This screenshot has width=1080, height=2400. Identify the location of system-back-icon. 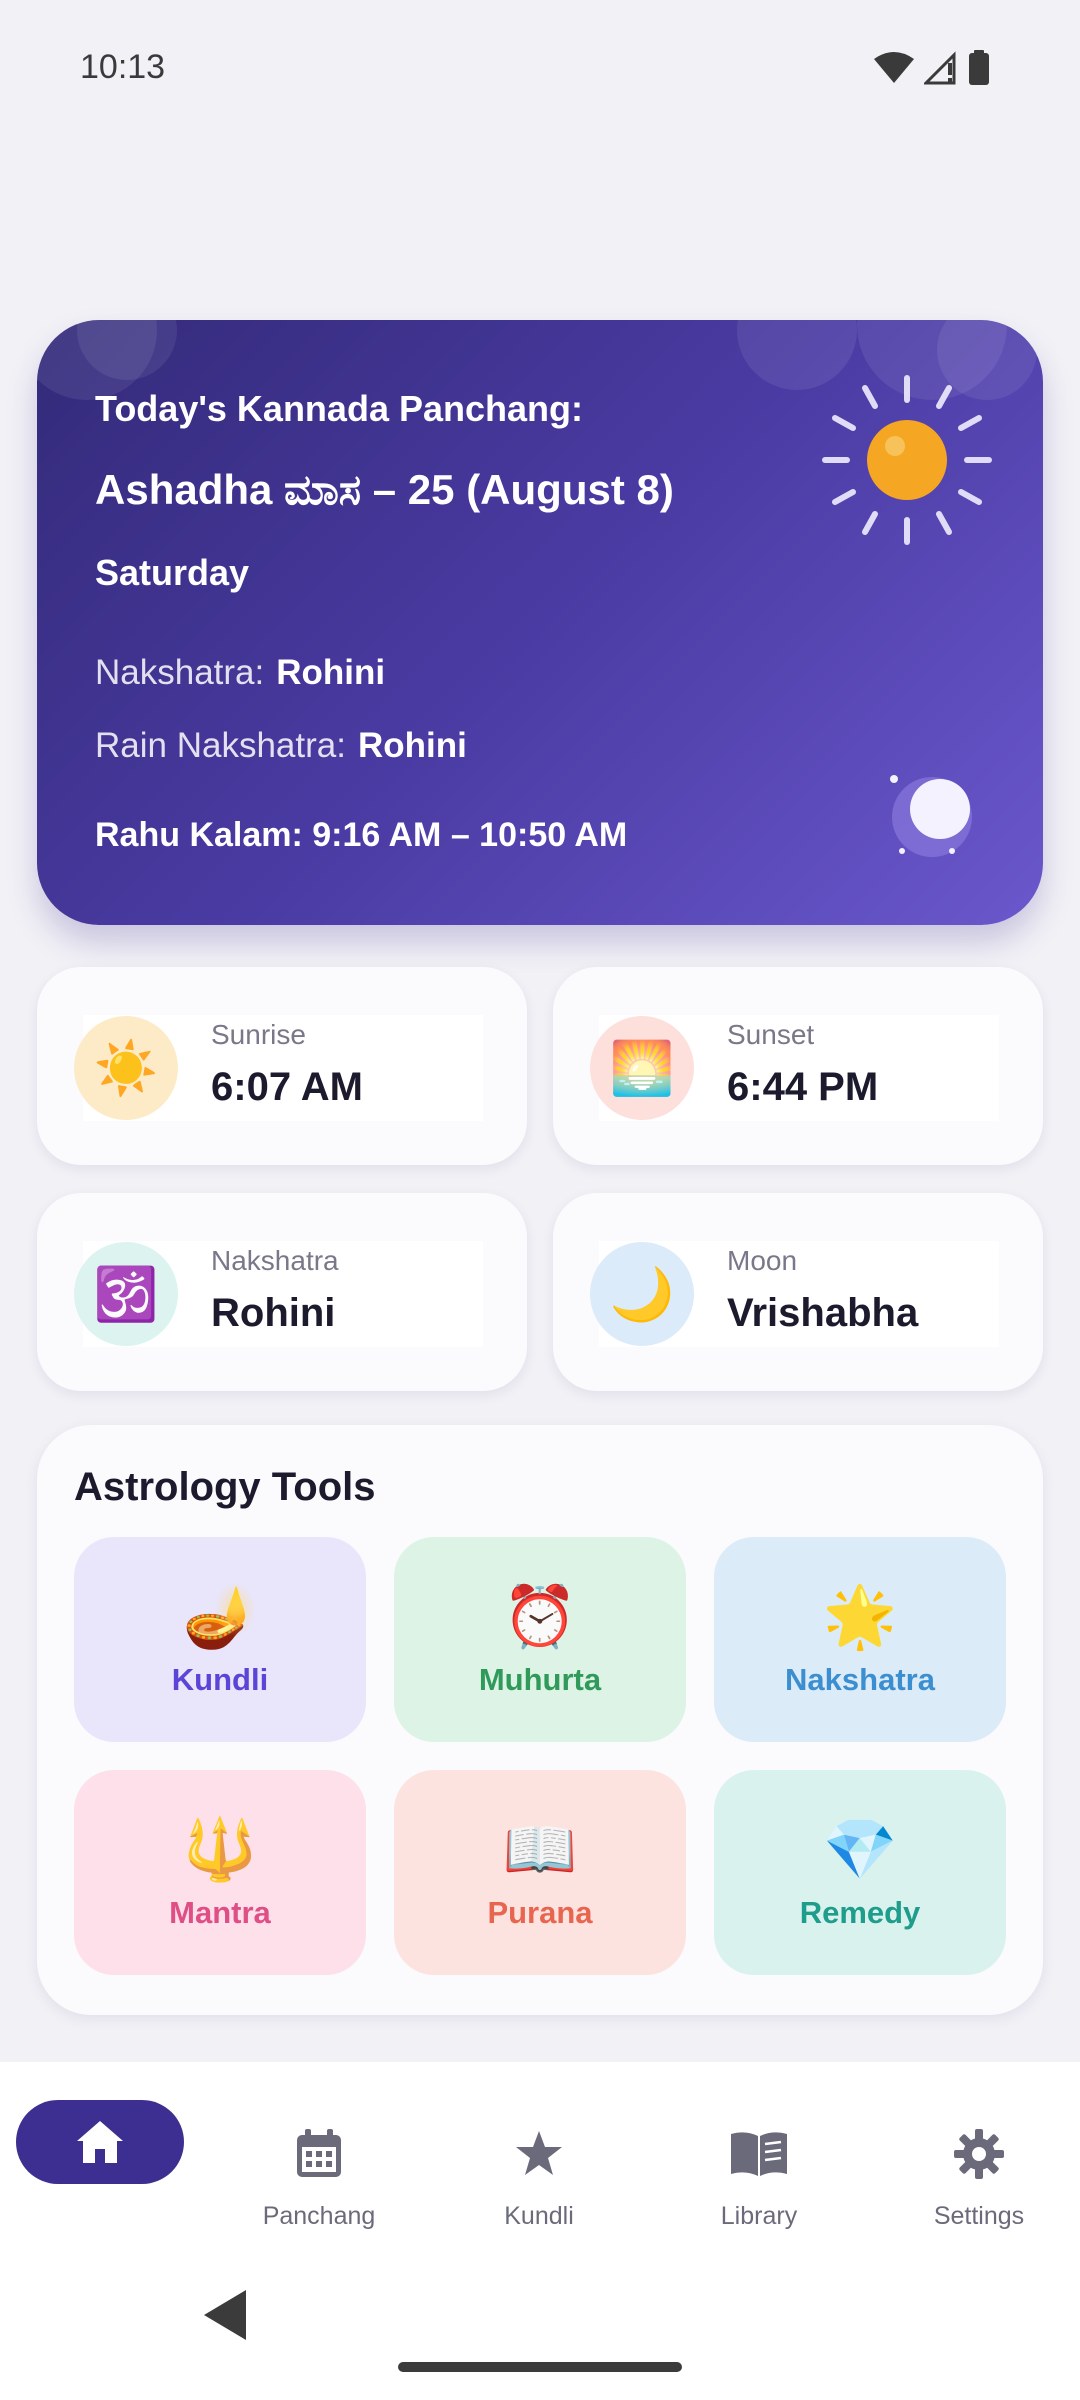
(225, 2315).